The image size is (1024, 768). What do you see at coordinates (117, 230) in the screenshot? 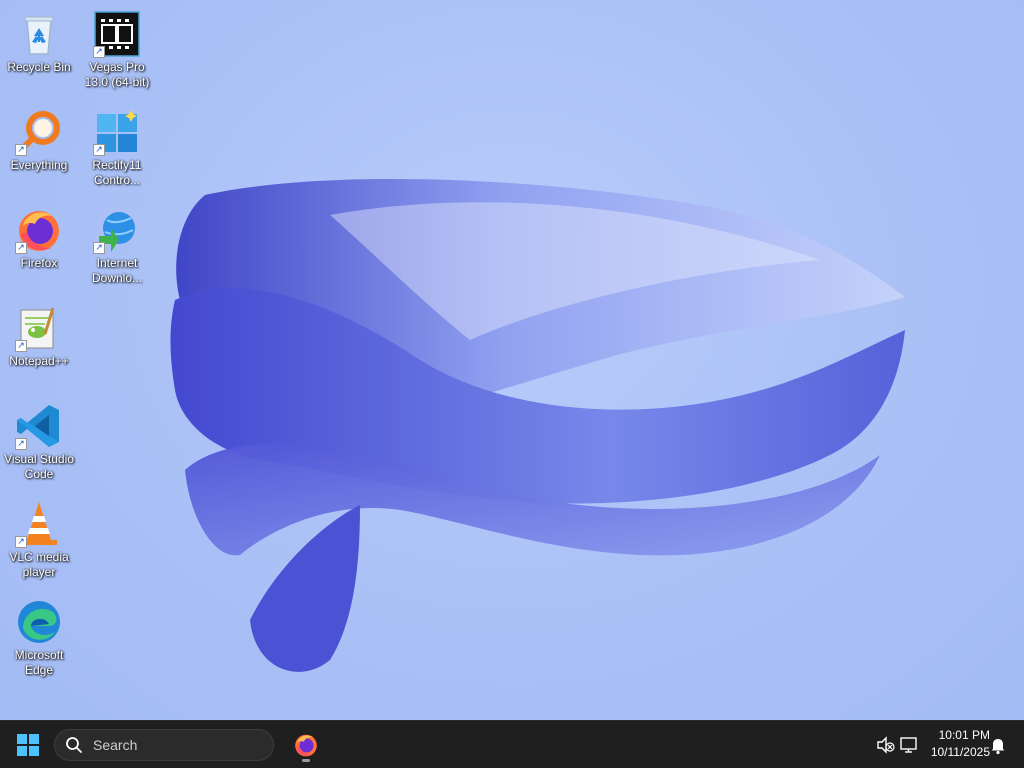
I see `globe-download-icon: ↗` at bounding box center [117, 230].